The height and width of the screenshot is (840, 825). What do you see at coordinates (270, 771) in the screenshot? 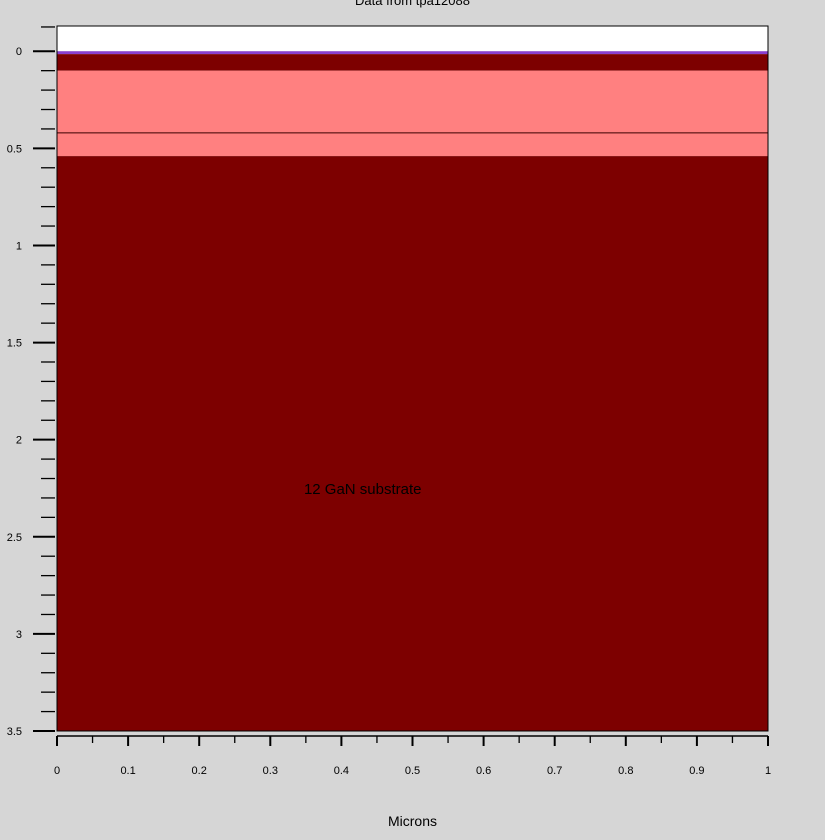
I see `x-tick-label: 0.3` at bounding box center [270, 771].